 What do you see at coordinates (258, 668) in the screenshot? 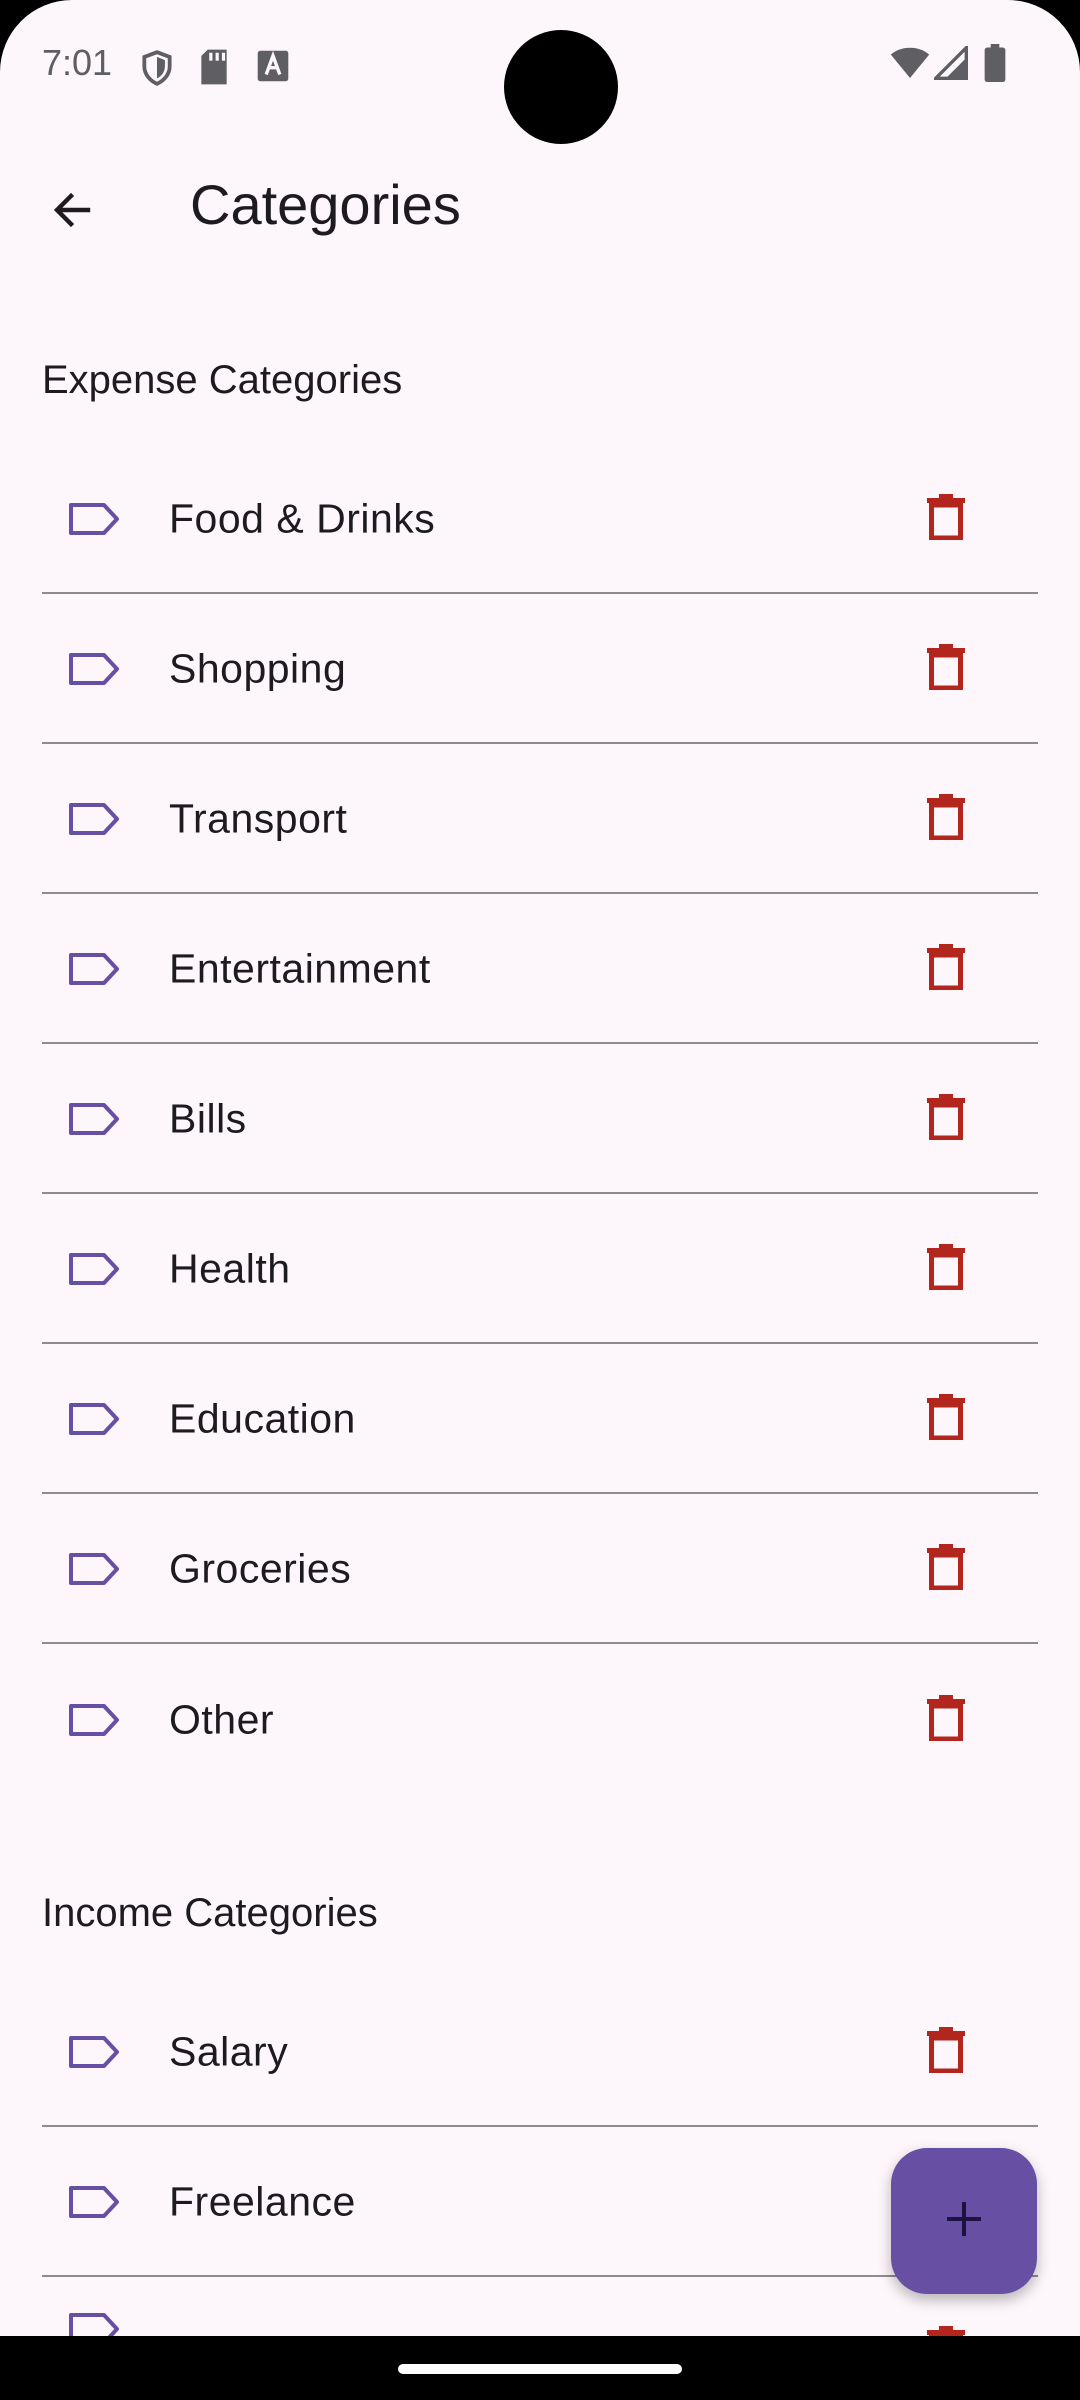
I see `category-label: Shopping` at bounding box center [258, 668].